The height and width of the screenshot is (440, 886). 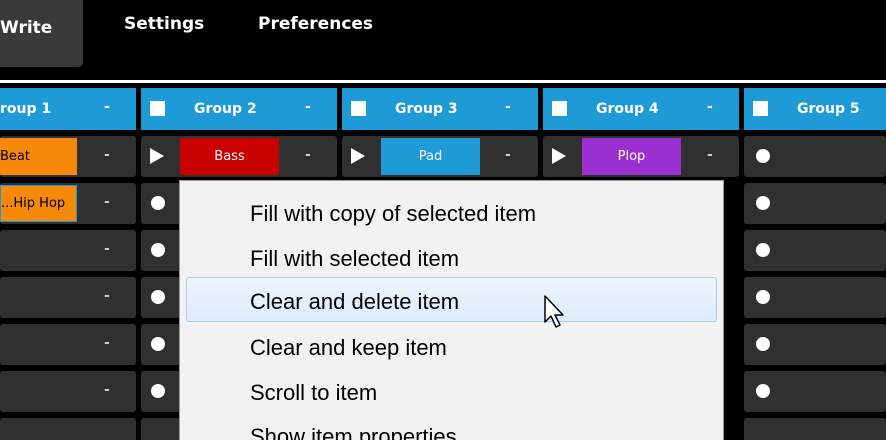 I want to click on group-header-3: Group 3 -, so click(x=440, y=109).